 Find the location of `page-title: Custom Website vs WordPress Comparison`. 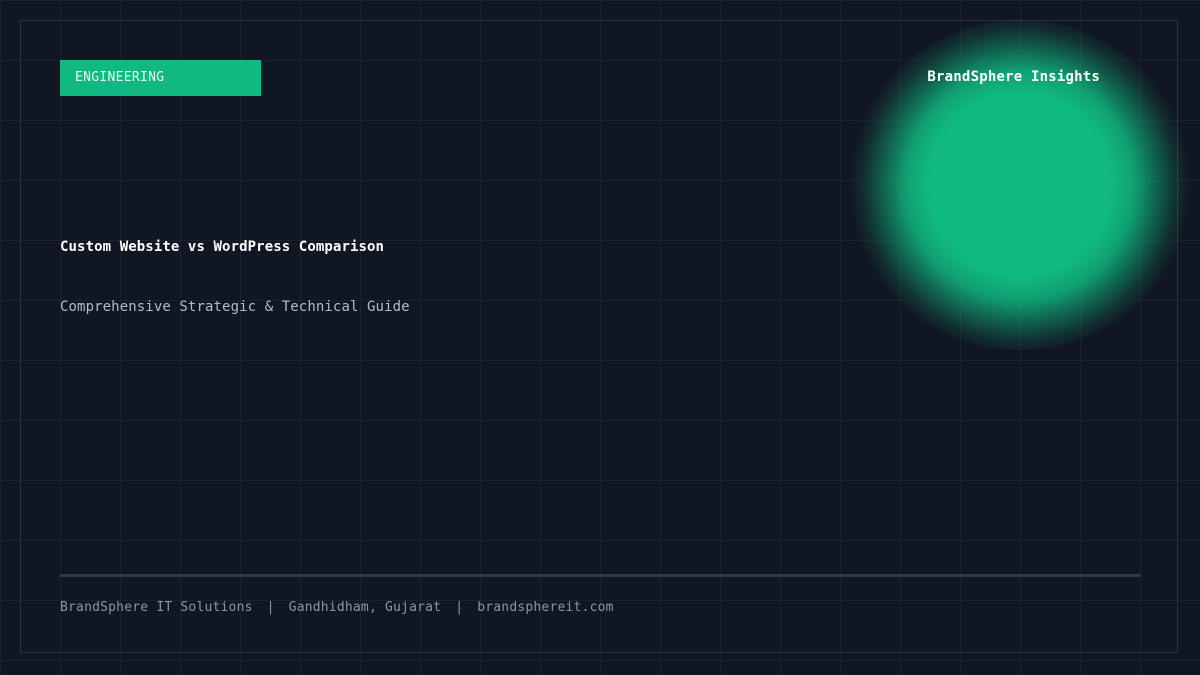

page-title: Custom Website vs WordPress Comparison is located at coordinates (222, 247).